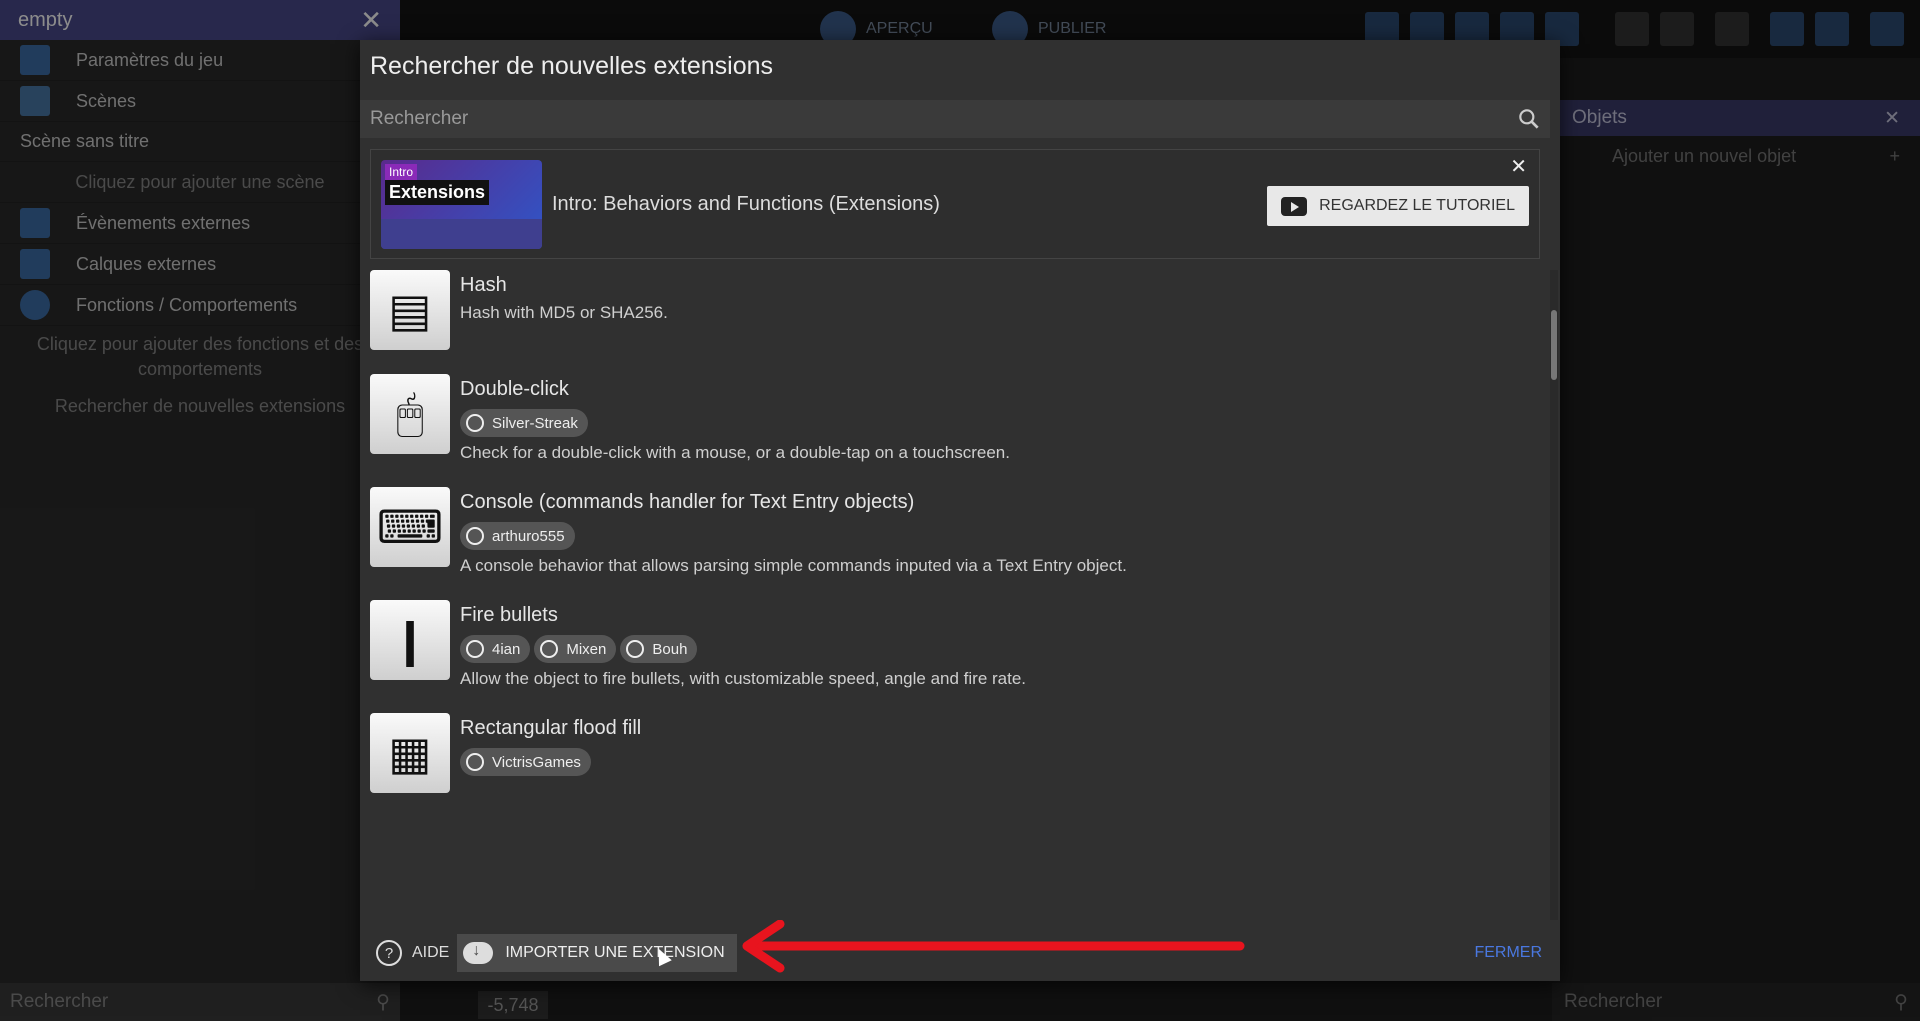 The height and width of the screenshot is (1021, 1920). What do you see at coordinates (564, 312) in the screenshot?
I see `extension-description: Hash with MD5 or SHA256.` at bounding box center [564, 312].